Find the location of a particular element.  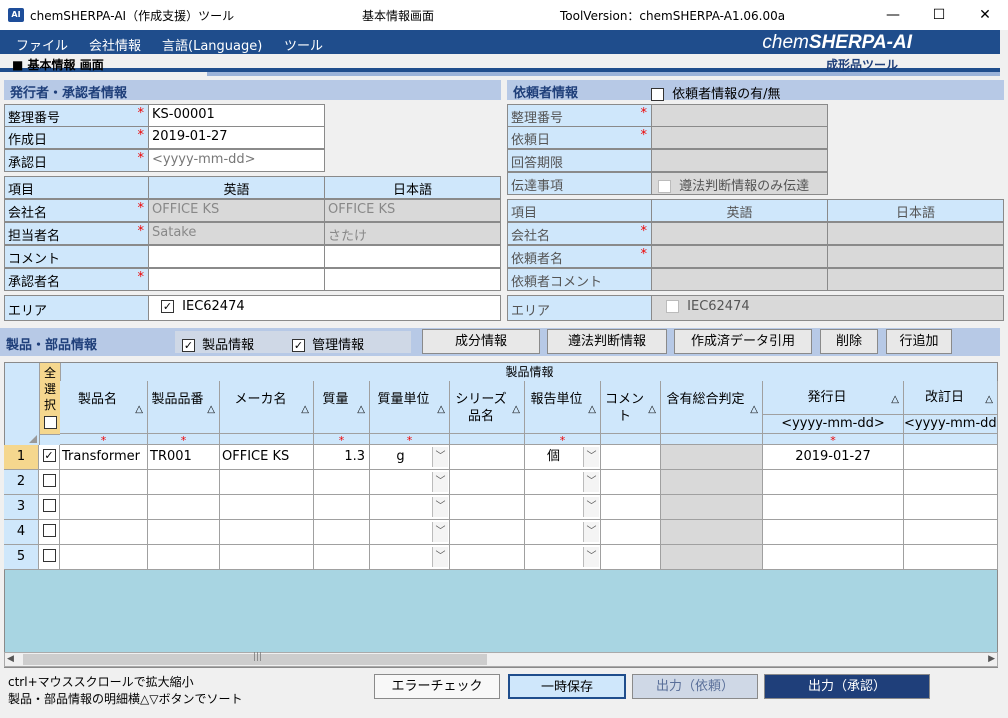

cell-0: Transformer is located at coordinates (104, 457).